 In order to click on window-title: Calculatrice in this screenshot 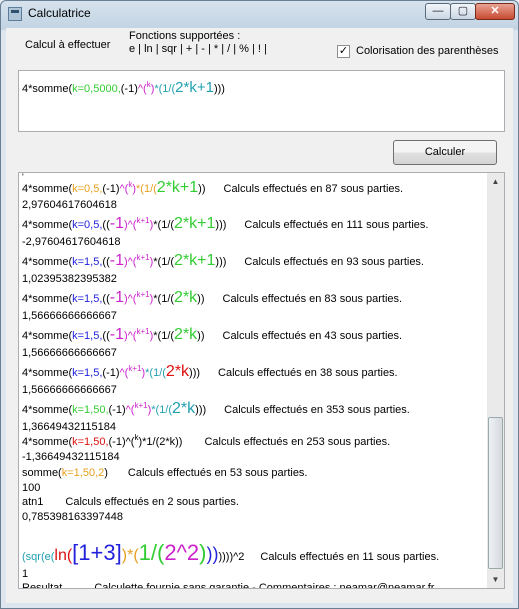, I will do `click(59, 13)`.